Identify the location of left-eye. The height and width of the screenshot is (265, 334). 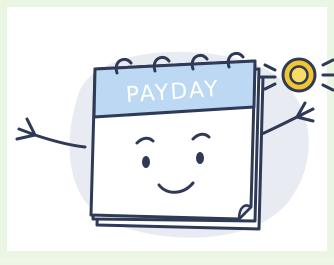
(146, 162).